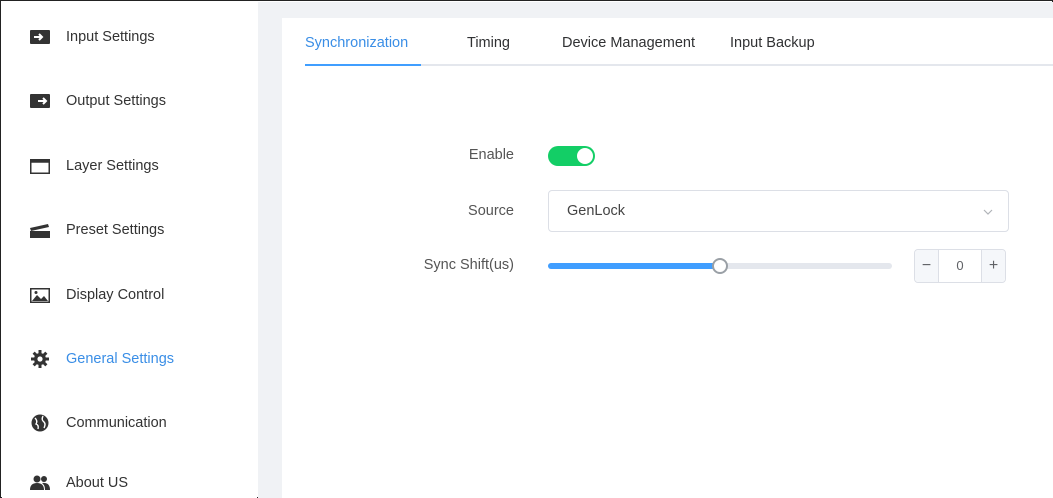 This screenshot has height=498, width=1053. What do you see at coordinates (927, 266) in the screenshot?
I see `decrement-button: −` at bounding box center [927, 266].